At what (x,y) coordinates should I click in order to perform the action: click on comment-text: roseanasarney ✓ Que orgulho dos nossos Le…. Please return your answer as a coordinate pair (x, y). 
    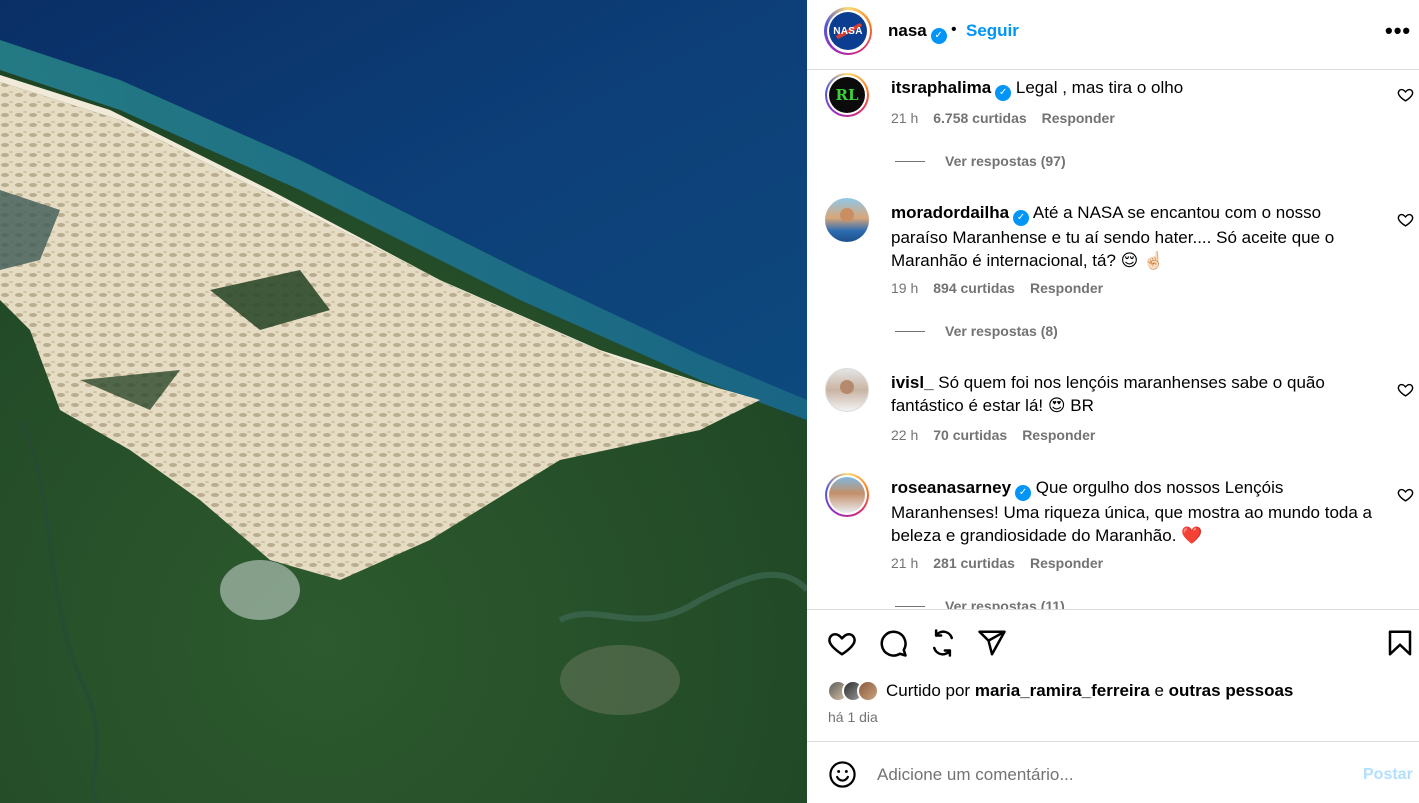
    Looking at the image, I should click on (1133, 511).